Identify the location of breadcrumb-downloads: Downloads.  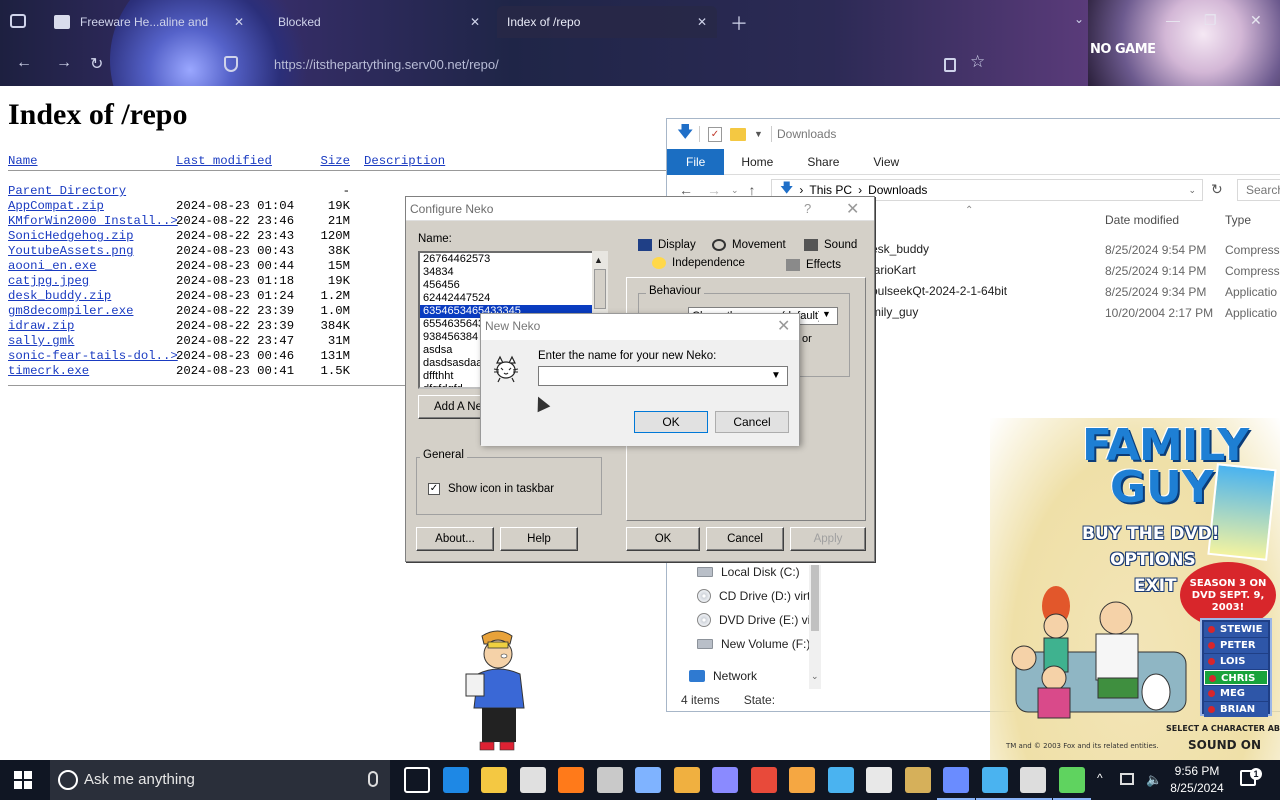
(897, 190).